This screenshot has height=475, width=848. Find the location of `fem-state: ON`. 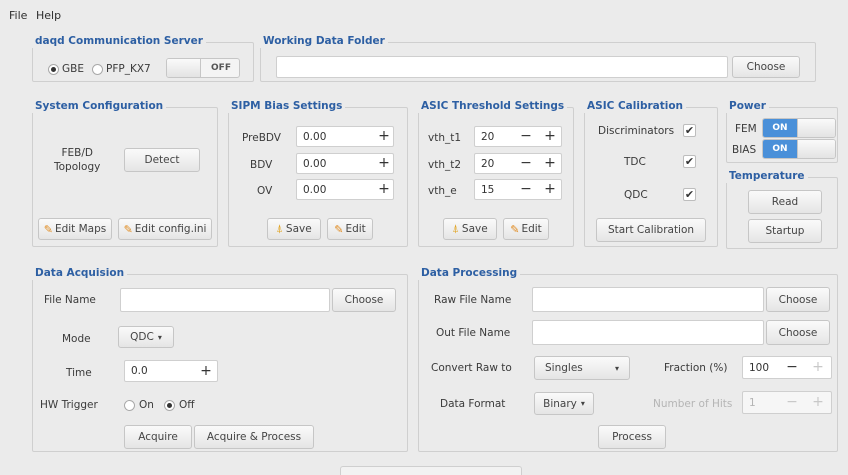

fem-state: ON is located at coordinates (780, 128).